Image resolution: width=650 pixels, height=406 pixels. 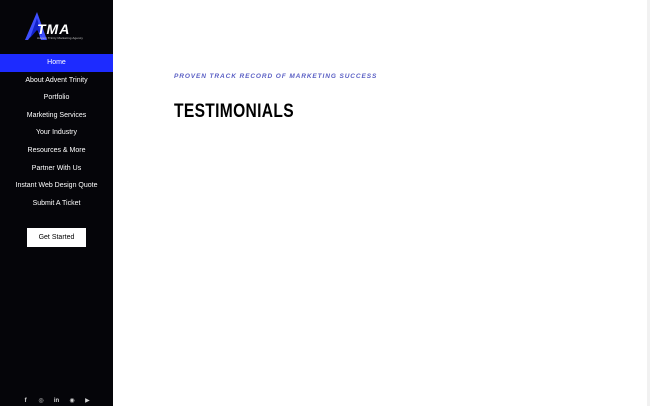 What do you see at coordinates (276, 76) in the screenshot?
I see `section-eyebrow: PROVEN TRACK RECORD OF MARKETING SUCCESS` at bounding box center [276, 76].